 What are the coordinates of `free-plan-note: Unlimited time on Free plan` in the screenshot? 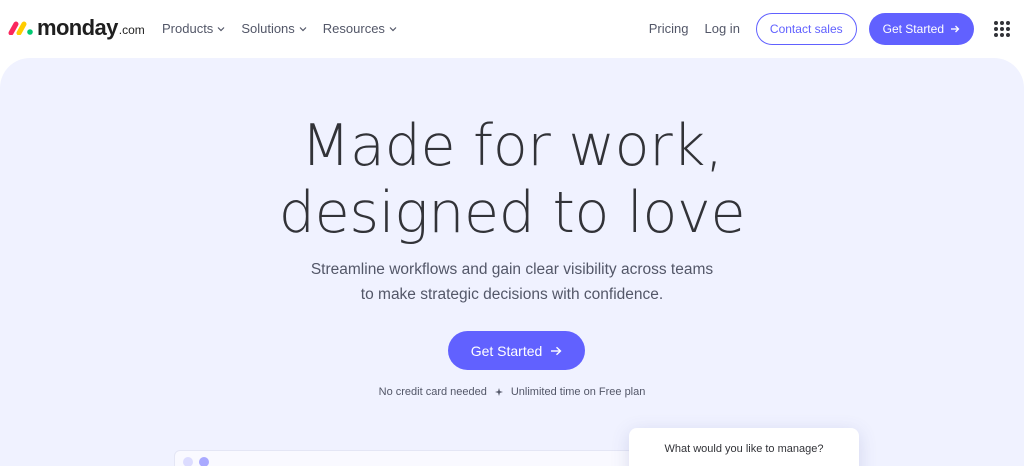 It's located at (578, 392).